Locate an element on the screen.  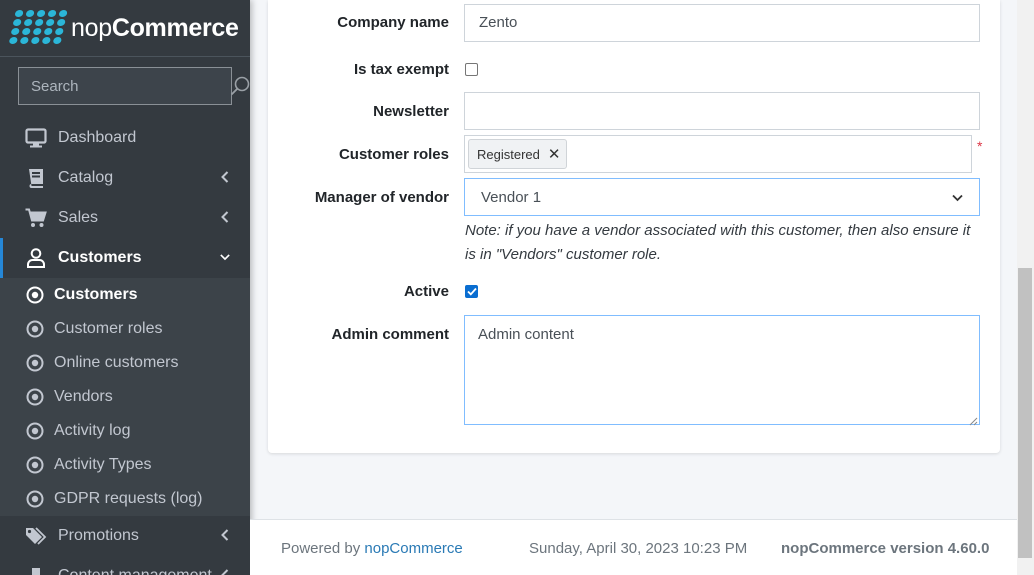
submenu-item-label: Activity log is located at coordinates (92, 430).